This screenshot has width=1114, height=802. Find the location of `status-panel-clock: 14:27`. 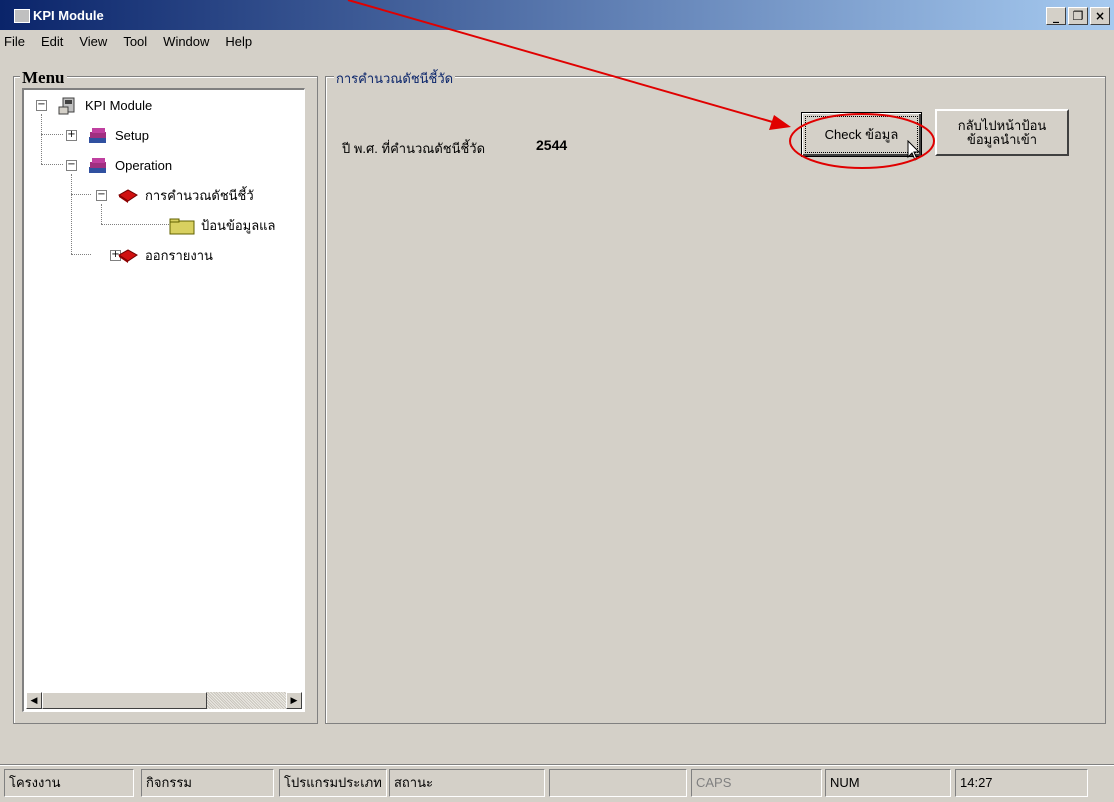

status-panel-clock: 14:27 is located at coordinates (1021, 783).